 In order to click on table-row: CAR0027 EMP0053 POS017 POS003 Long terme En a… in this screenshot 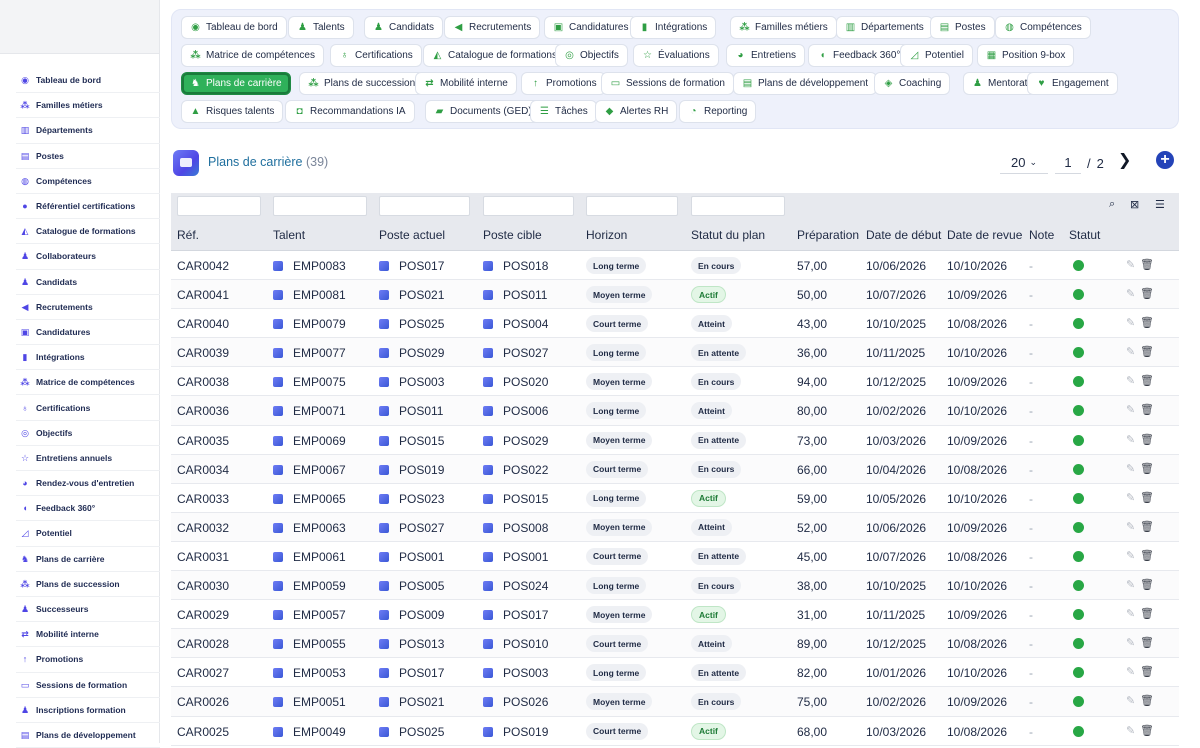, I will do `click(675, 673)`.